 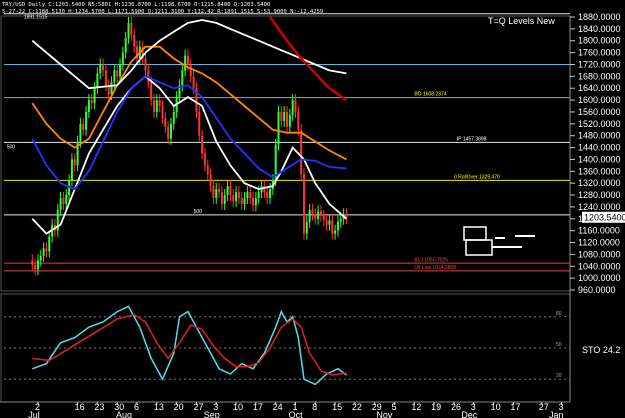 What do you see at coordinates (599, 195) in the screenshot?
I see `price-tick-label: 1280.0000` at bounding box center [599, 195].